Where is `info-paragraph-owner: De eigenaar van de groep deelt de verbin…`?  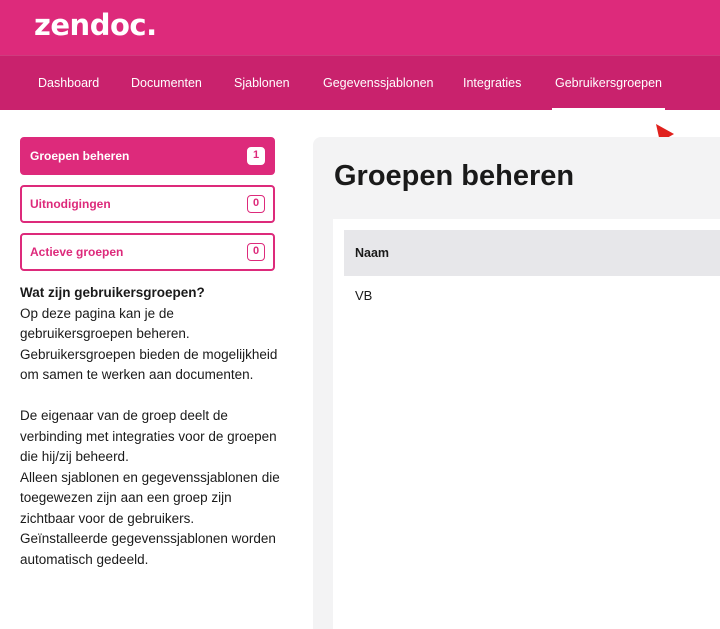
info-paragraph-owner: De eigenaar van de groep deelt de verbin… is located at coordinates (148, 436).